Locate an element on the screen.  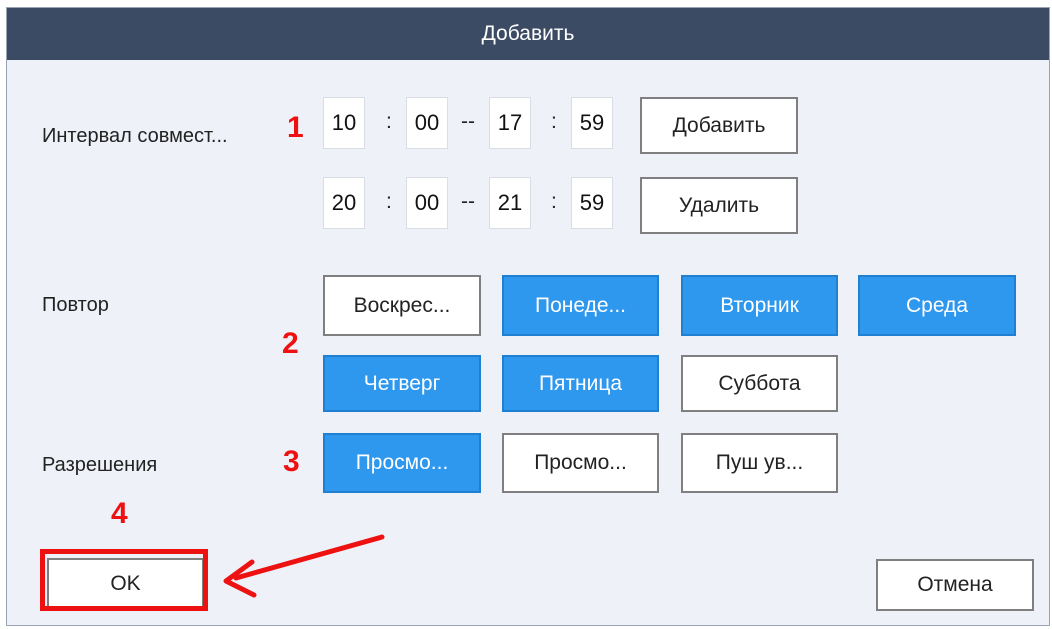
pointer-arrow-icon is located at coordinates (304, 566).